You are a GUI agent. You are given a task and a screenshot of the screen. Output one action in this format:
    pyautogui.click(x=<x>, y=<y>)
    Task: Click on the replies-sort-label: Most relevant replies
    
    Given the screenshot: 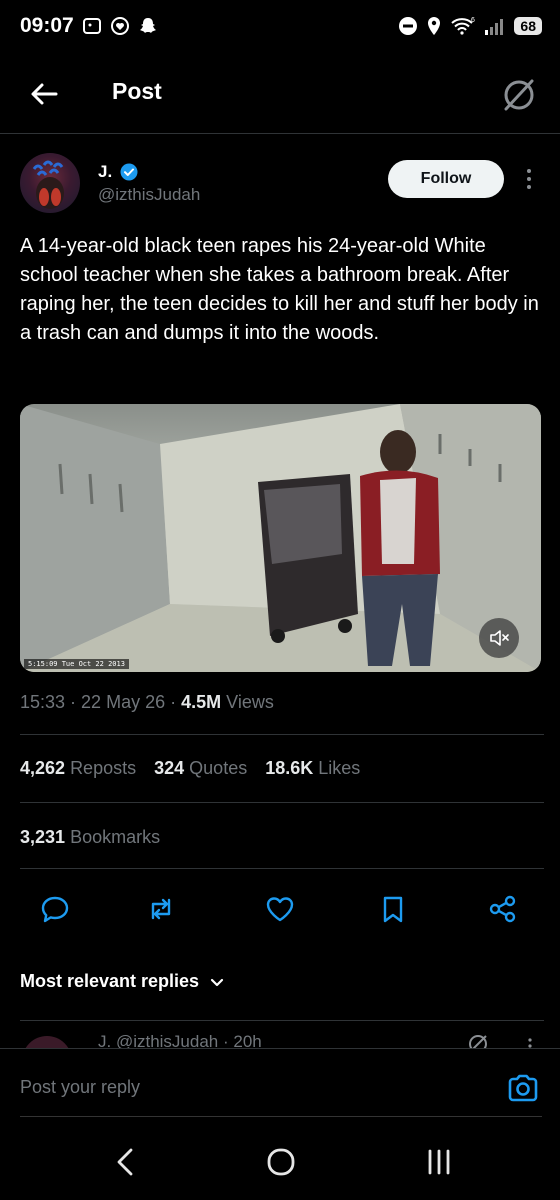 What is the action you would take?
    pyautogui.click(x=110, y=981)
    